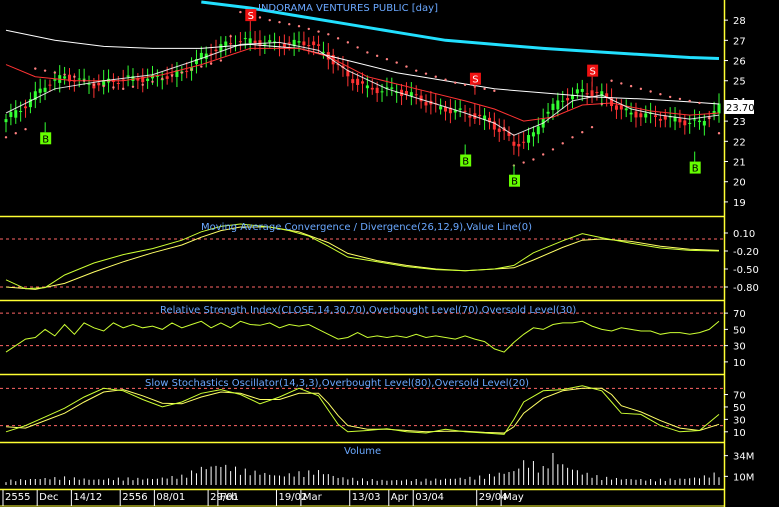 The width and height of the screenshot is (779, 507). Describe the element at coordinates (739, 122) in the screenshot. I see `y-tick-label: 23` at that location.